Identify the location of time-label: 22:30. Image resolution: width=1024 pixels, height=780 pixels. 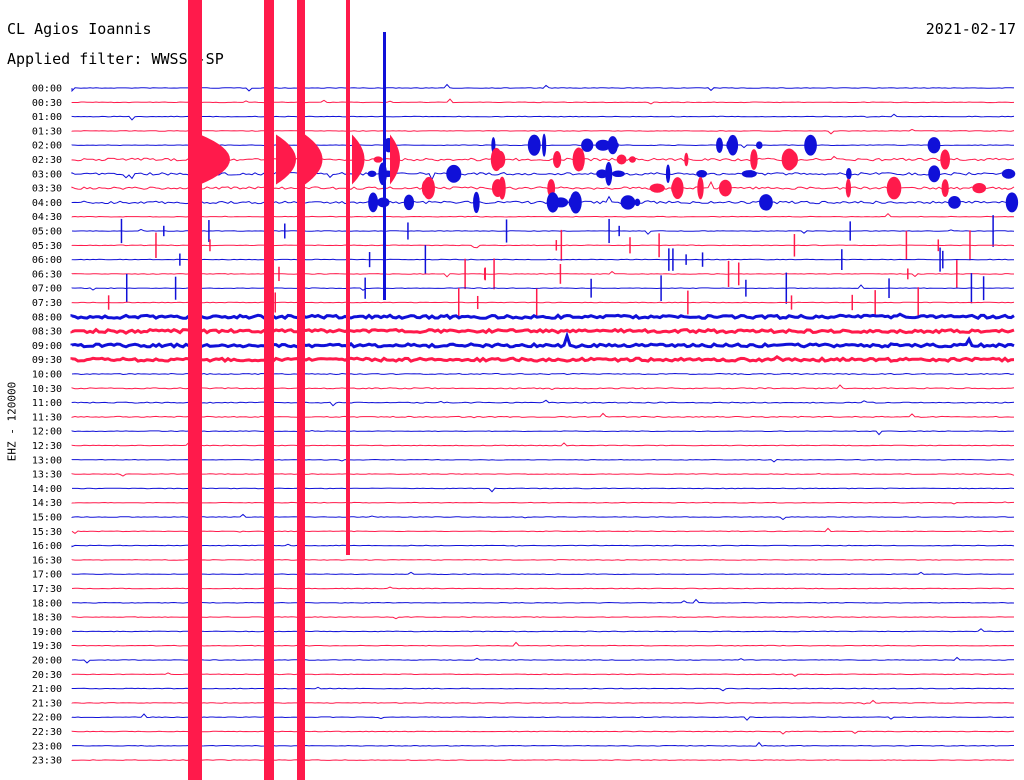
(47, 732).